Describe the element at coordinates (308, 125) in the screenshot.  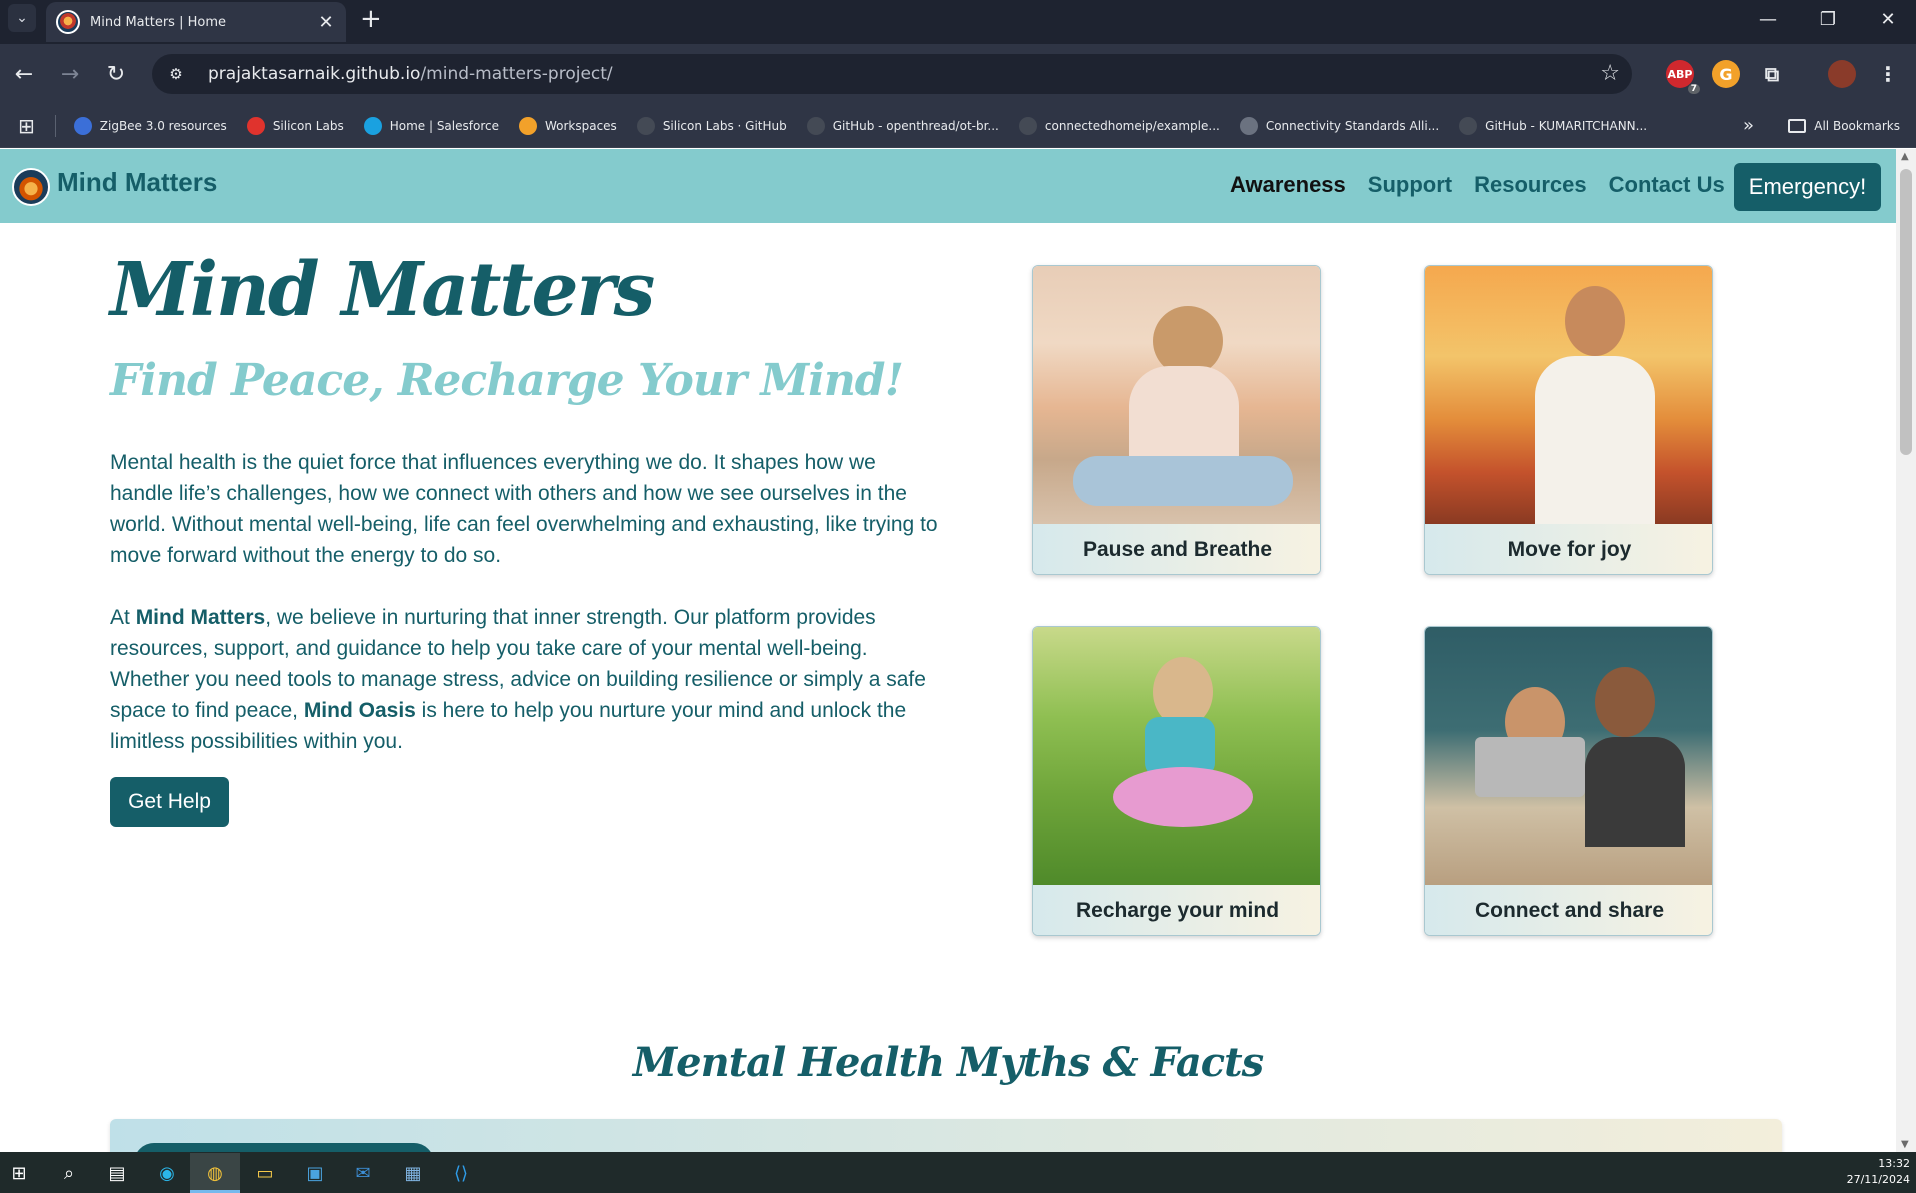
I see `bookmark-label: Silicon Labs` at that location.